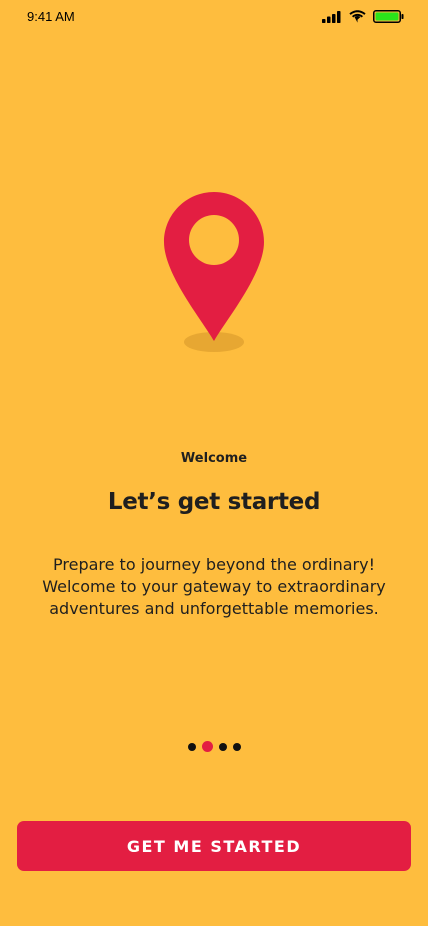 The width and height of the screenshot is (428, 926). Describe the element at coordinates (214, 502) in the screenshot. I see `page-title: Let’s get started` at that location.